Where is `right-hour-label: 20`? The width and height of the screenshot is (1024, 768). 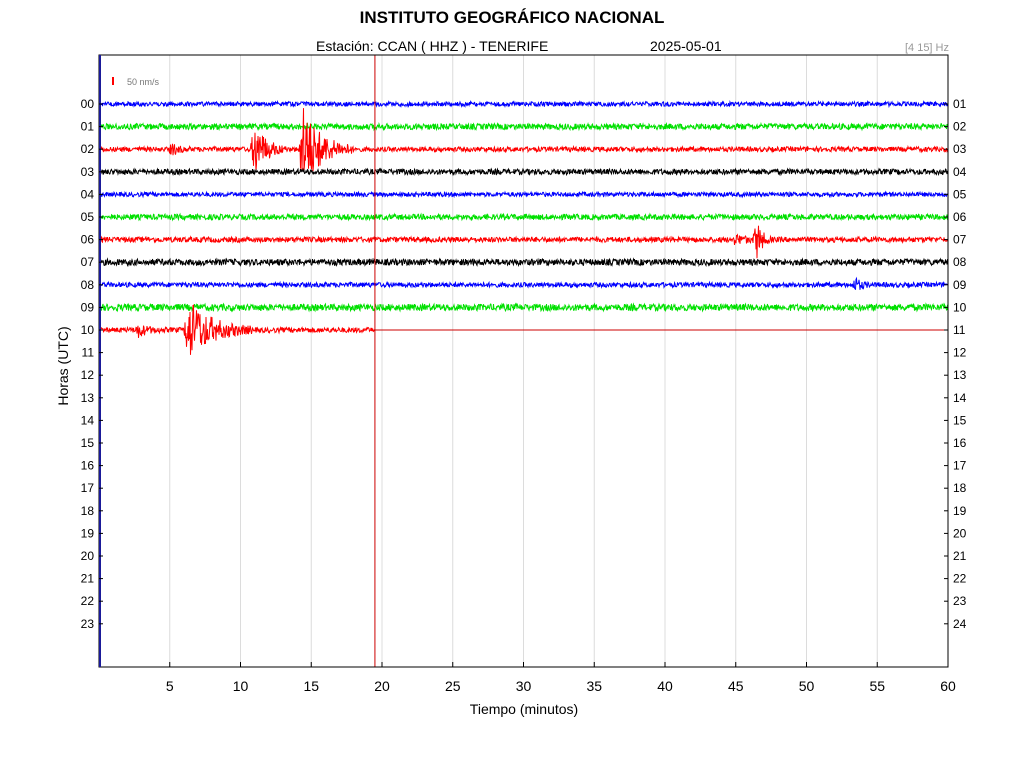
right-hour-label: 20 is located at coordinates (960, 533).